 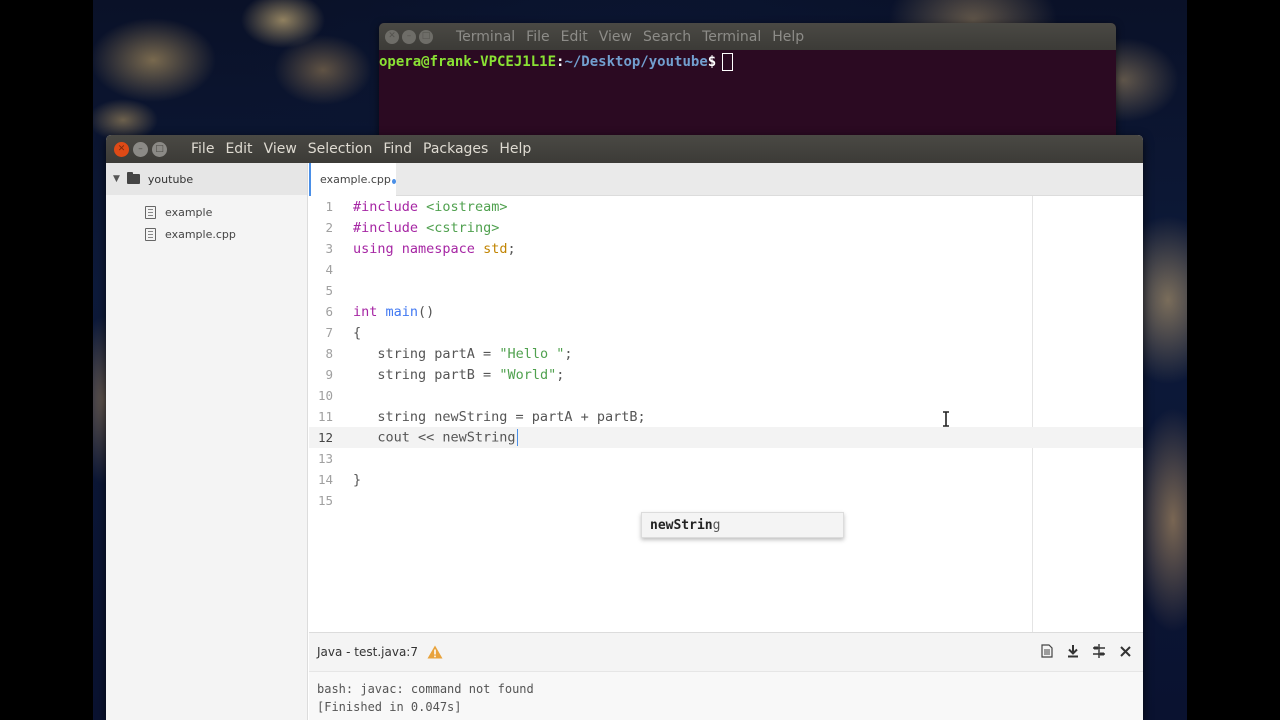 I want to click on prompt-path: ~/Desktop/youtube, so click(x=636, y=62).